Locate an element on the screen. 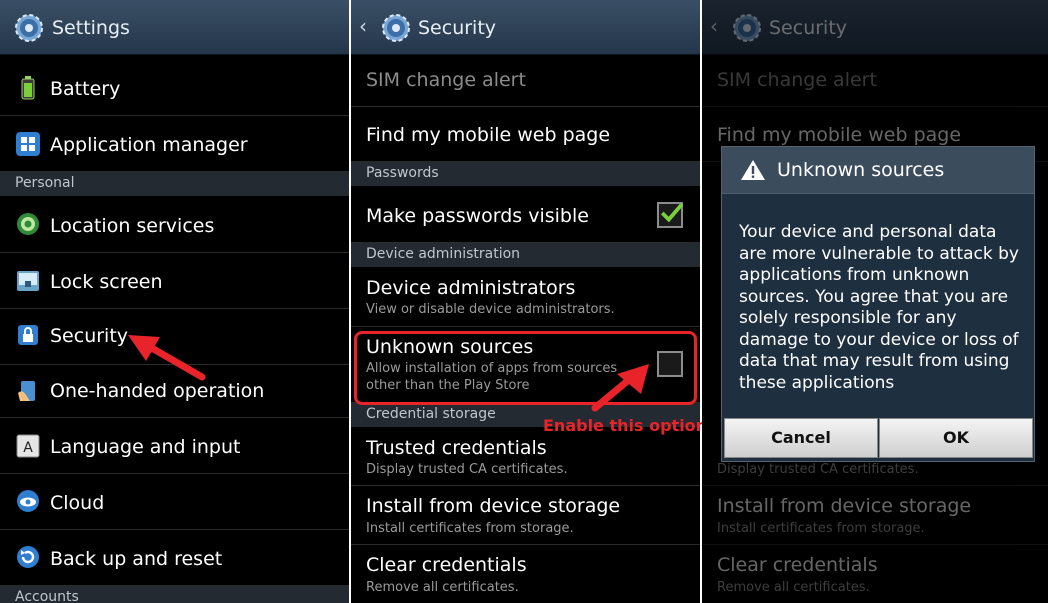  setting-label: Trusted credentials is located at coordinates (456, 448).